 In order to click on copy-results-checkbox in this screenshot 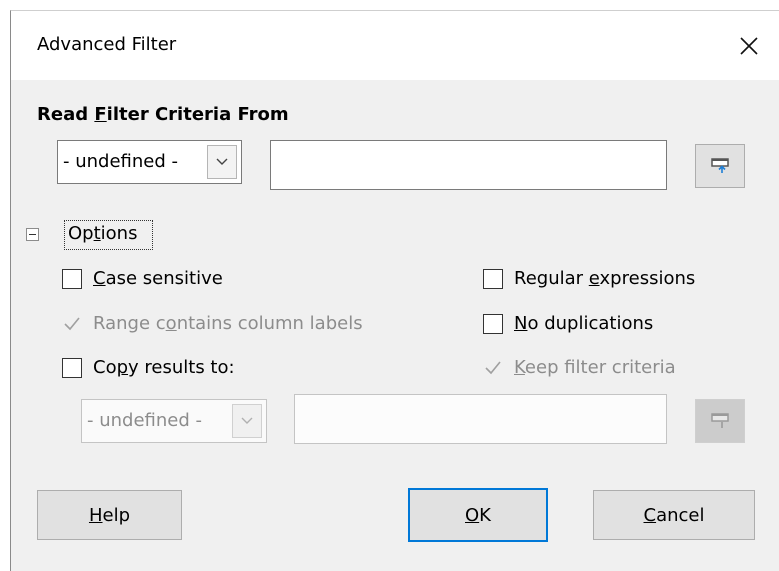, I will do `click(72, 368)`.